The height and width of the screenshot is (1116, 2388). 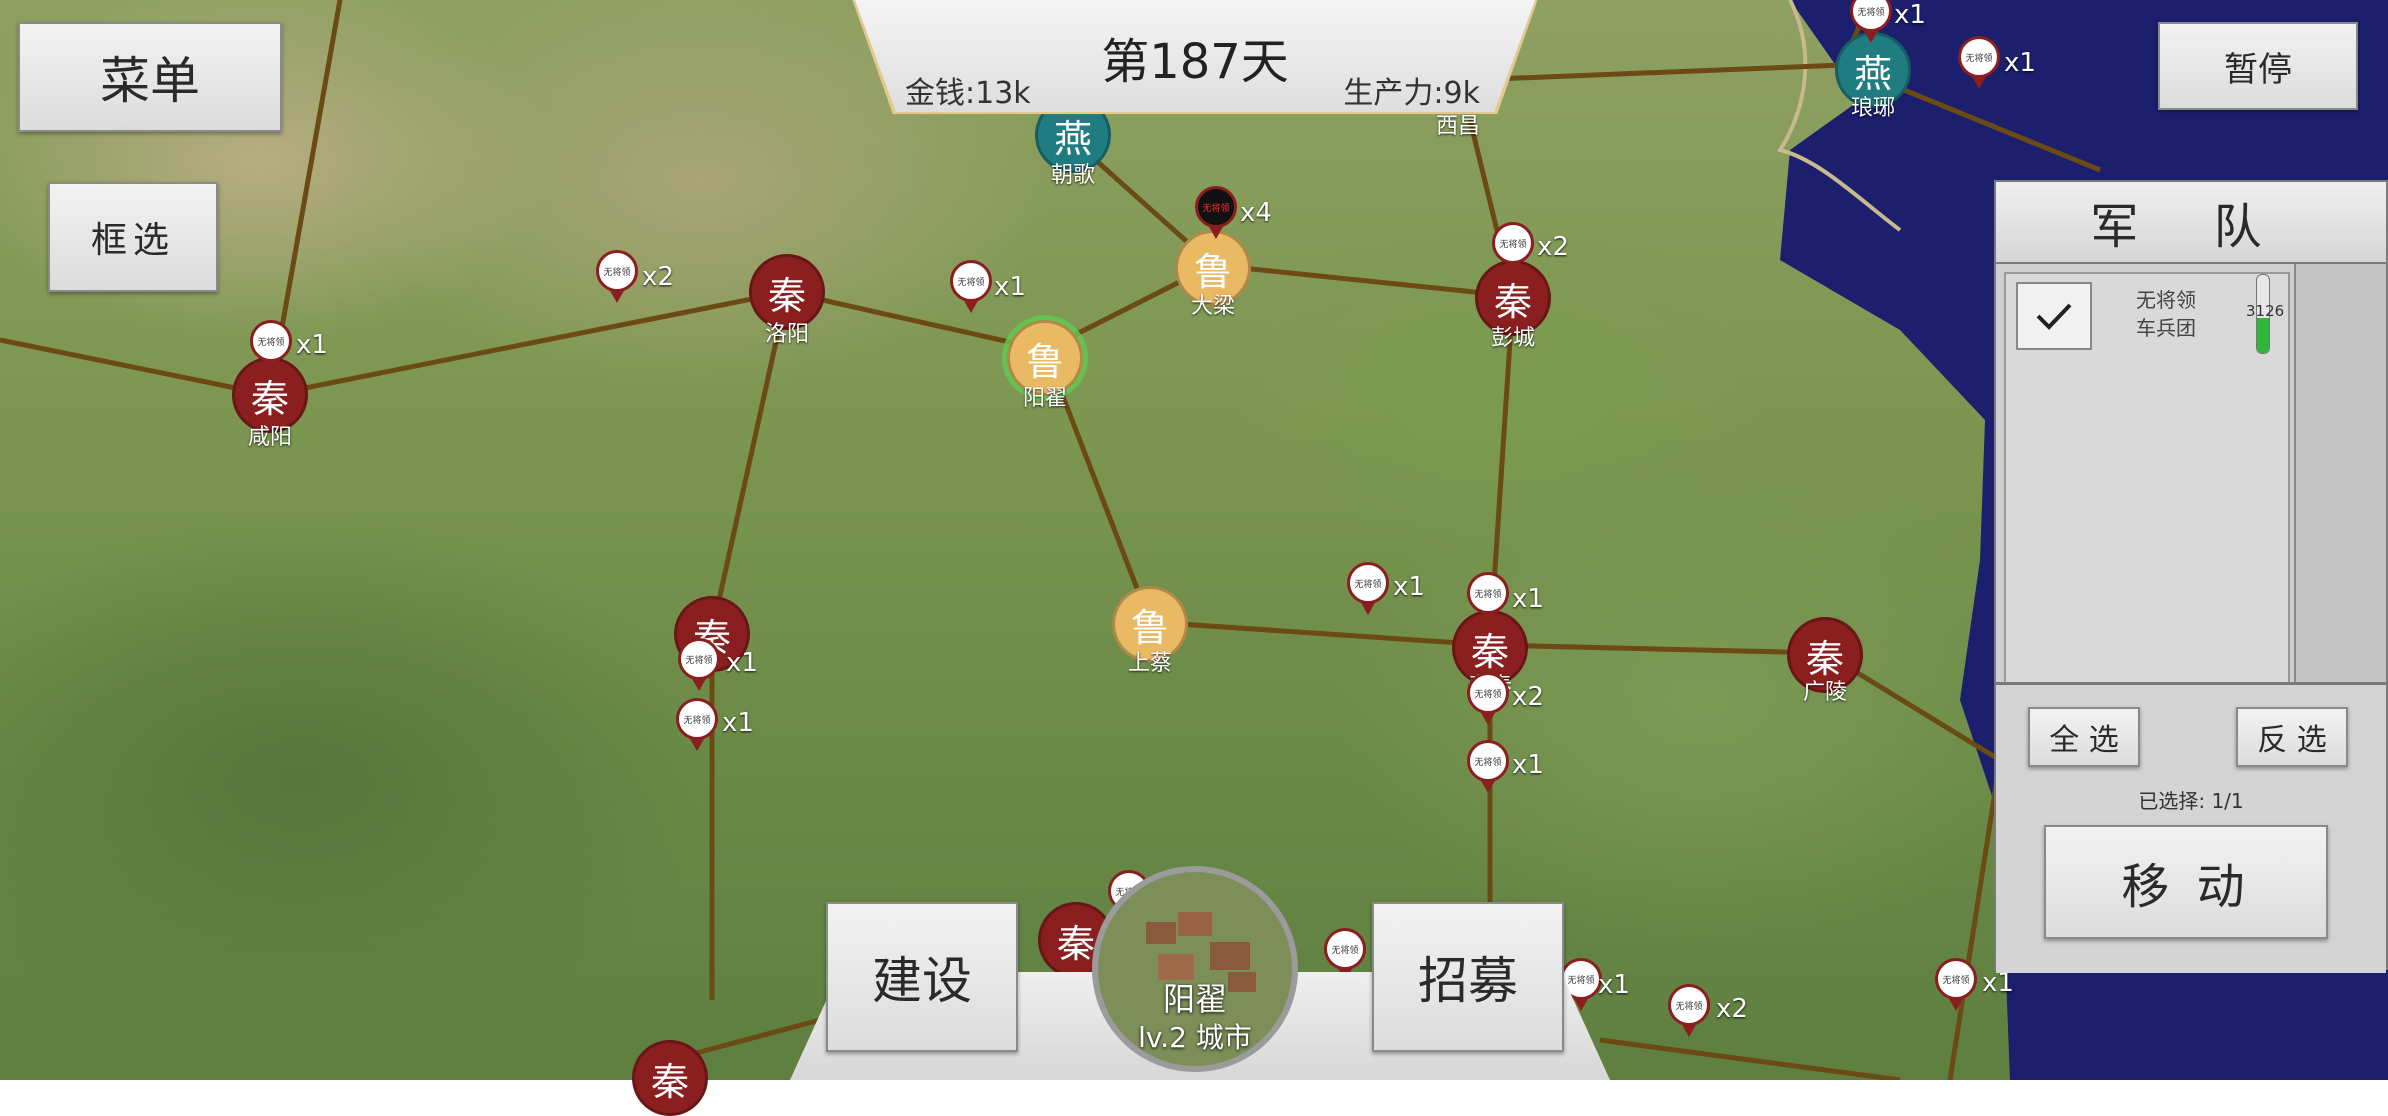 I want to click on army-panel-title: 军 队, so click(x=2191, y=223).